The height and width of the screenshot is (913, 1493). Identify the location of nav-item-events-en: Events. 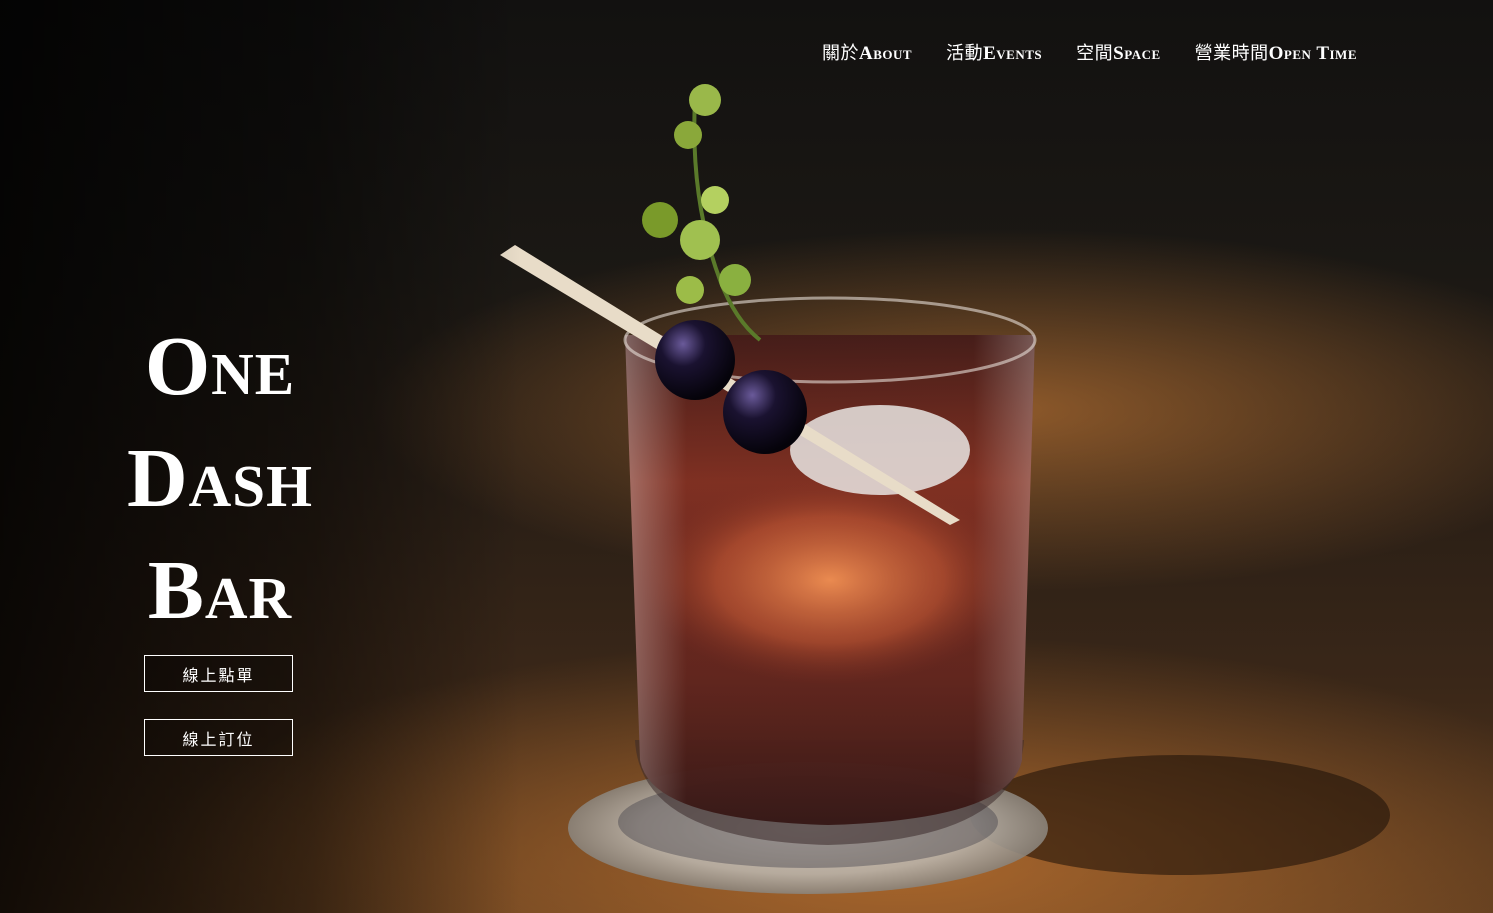
(1013, 53).